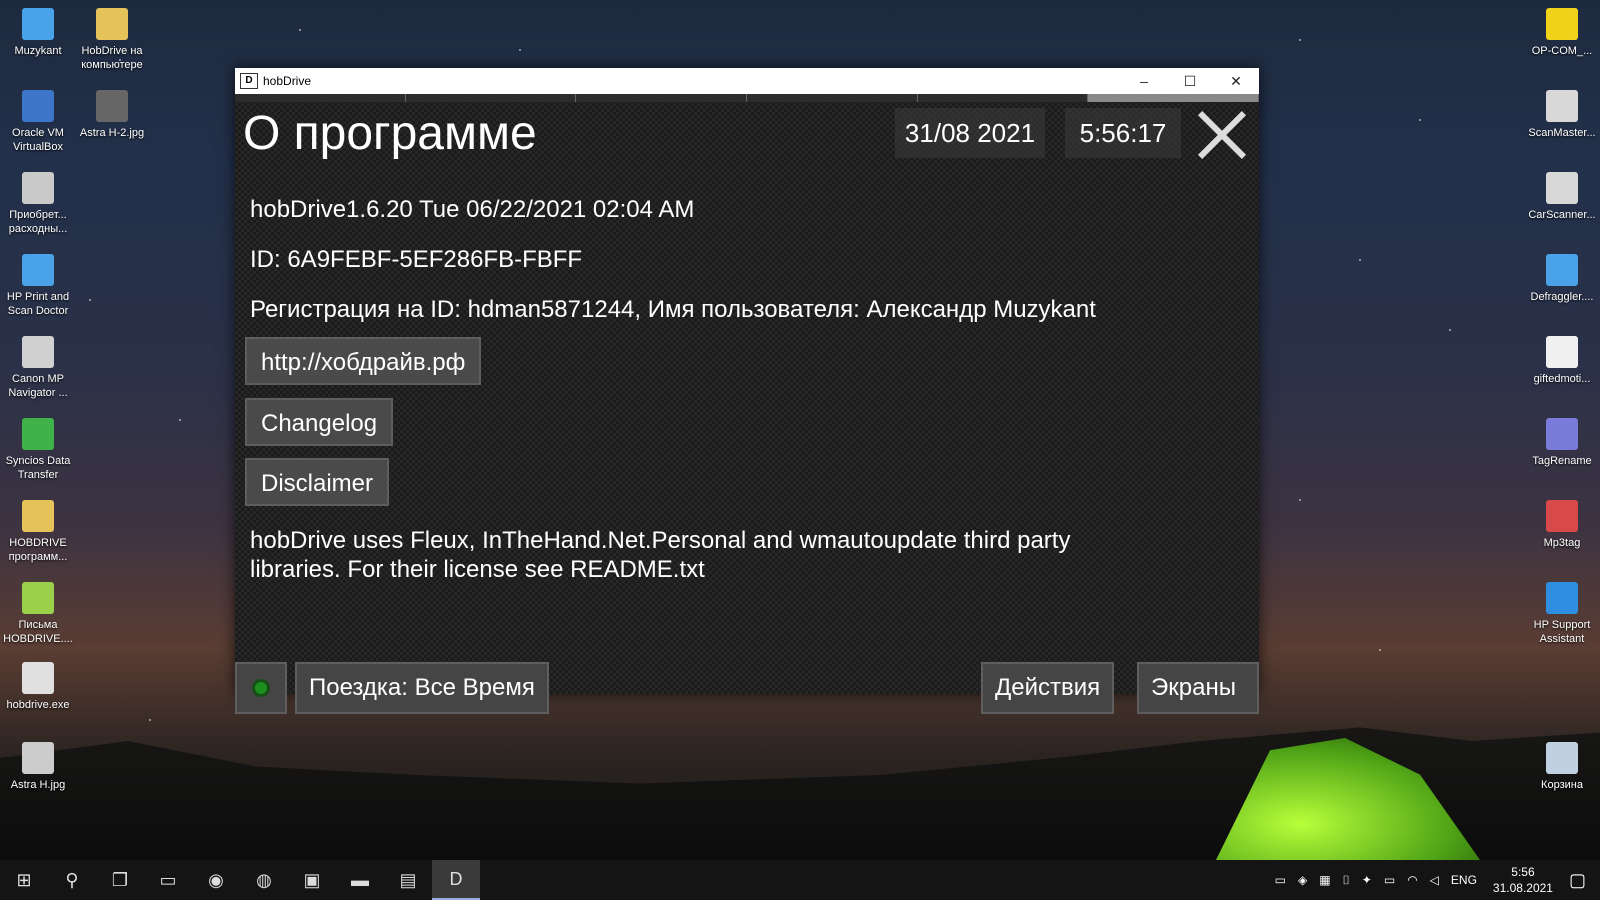 The image size is (1600, 900). Describe the element at coordinates (422, 688) in the screenshot. I see `trip-button: Поездка: Все Время` at that location.